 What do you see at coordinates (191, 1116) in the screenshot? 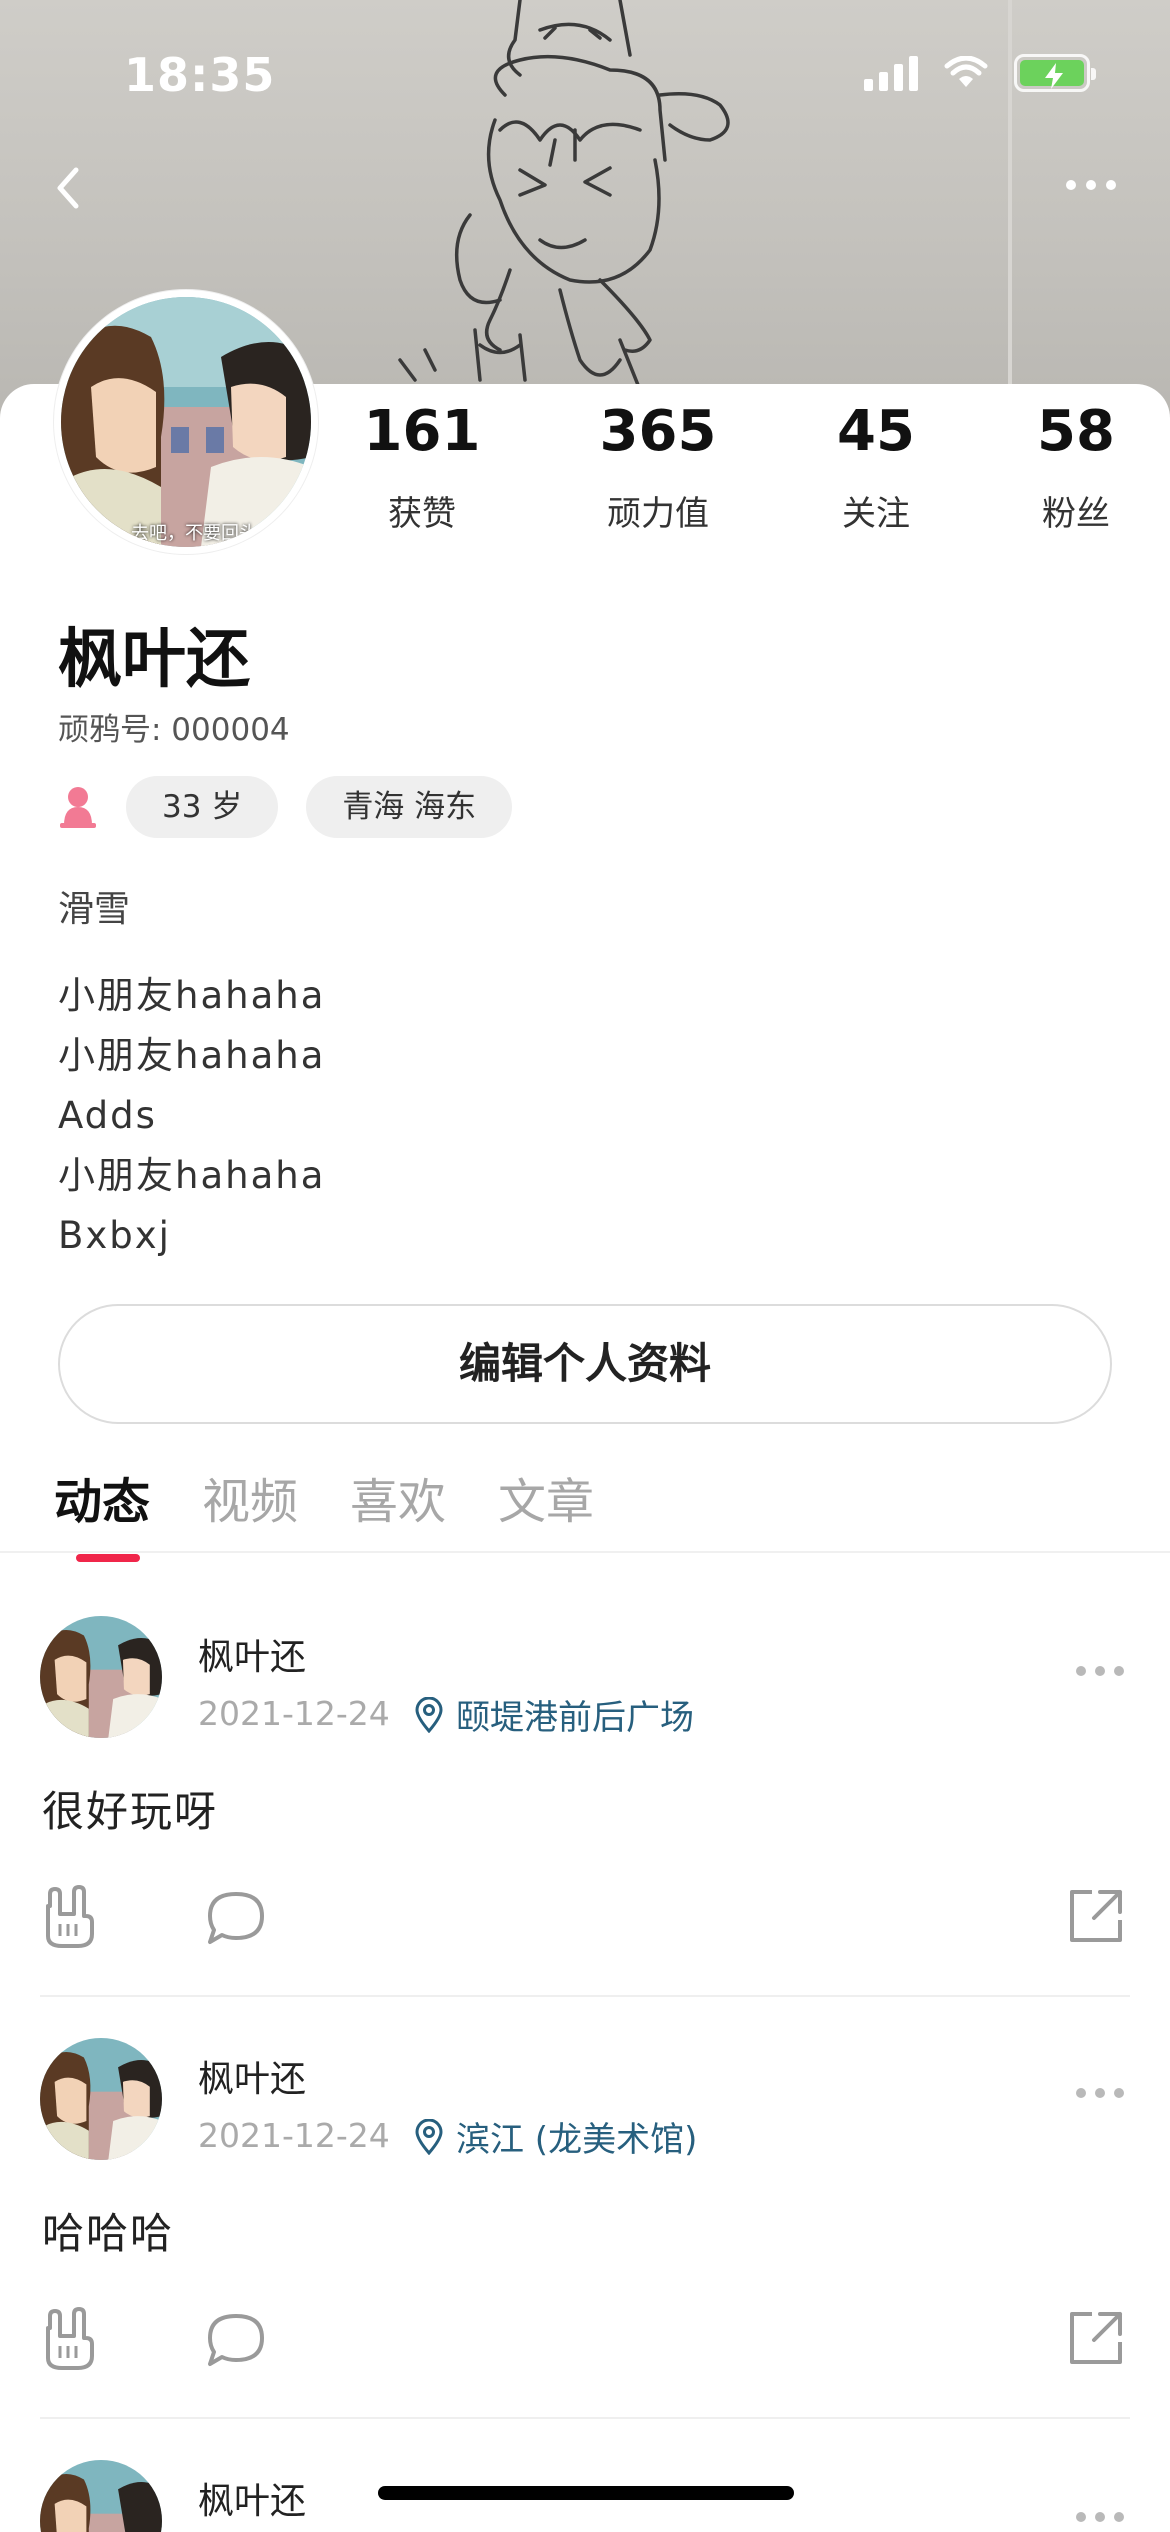
I see `profile-bio: 小朋友hahaha 小朋友hahaha Adds 小朋友hahaha Bxbxj` at bounding box center [191, 1116].